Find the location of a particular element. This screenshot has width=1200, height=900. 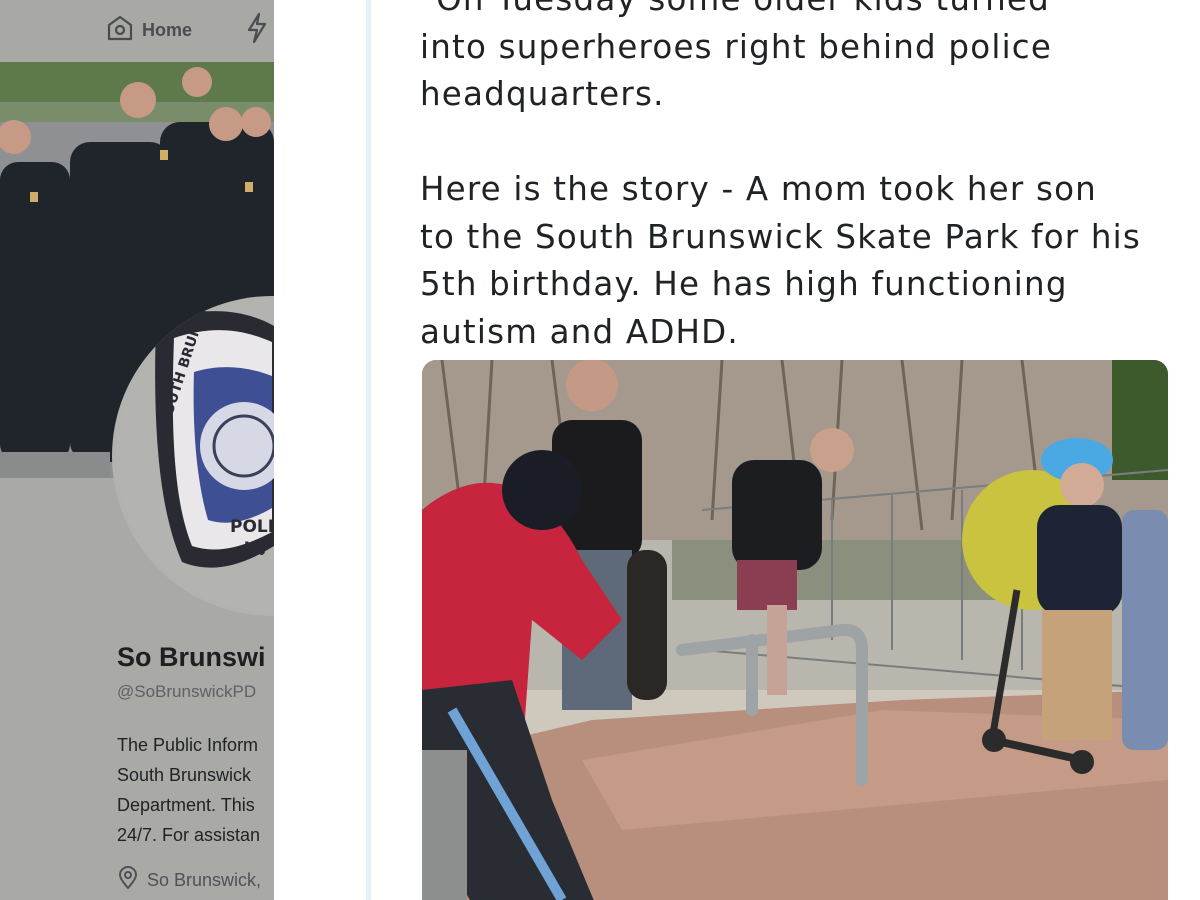

nav-home-link: Home is located at coordinates (149, 30).